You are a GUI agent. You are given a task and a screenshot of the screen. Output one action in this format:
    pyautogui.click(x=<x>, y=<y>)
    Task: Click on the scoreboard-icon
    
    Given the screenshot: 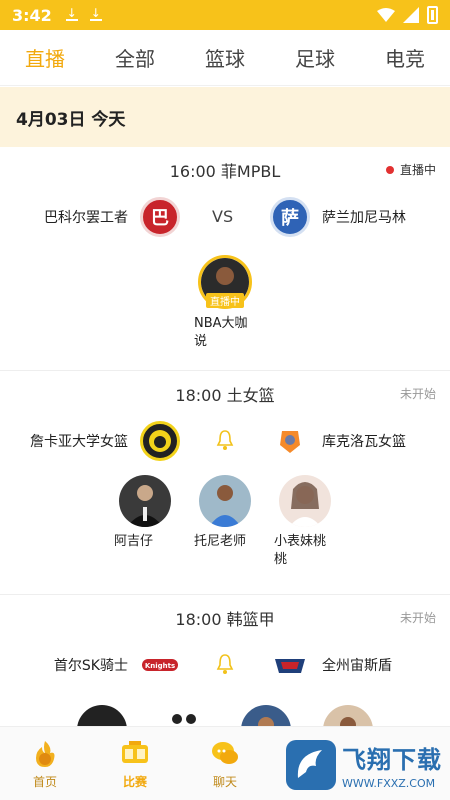 What is the action you would take?
    pyautogui.click(x=135, y=752)
    